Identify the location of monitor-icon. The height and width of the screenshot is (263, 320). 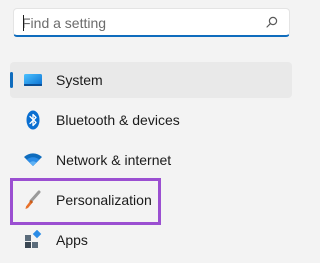
(33, 80).